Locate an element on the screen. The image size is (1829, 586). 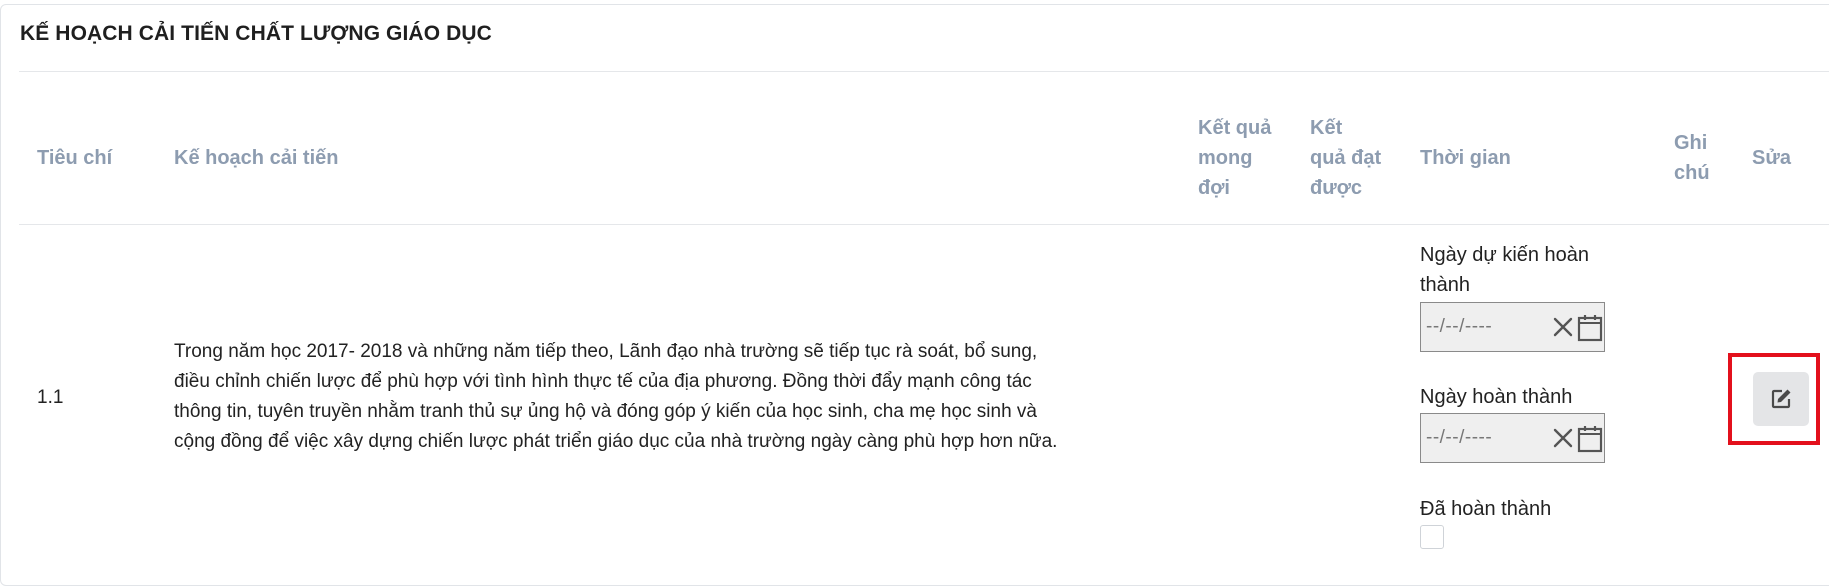
title-divider is located at coordinates (924, 71).